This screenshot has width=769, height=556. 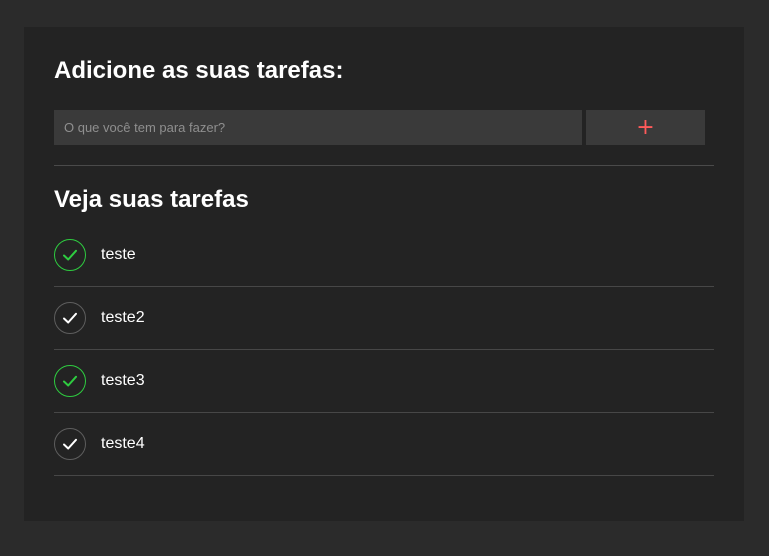 What do you see at coordinates (123, 380) in the screenshot?
I see `task-label: teste3` at bounding box center [123, 380].